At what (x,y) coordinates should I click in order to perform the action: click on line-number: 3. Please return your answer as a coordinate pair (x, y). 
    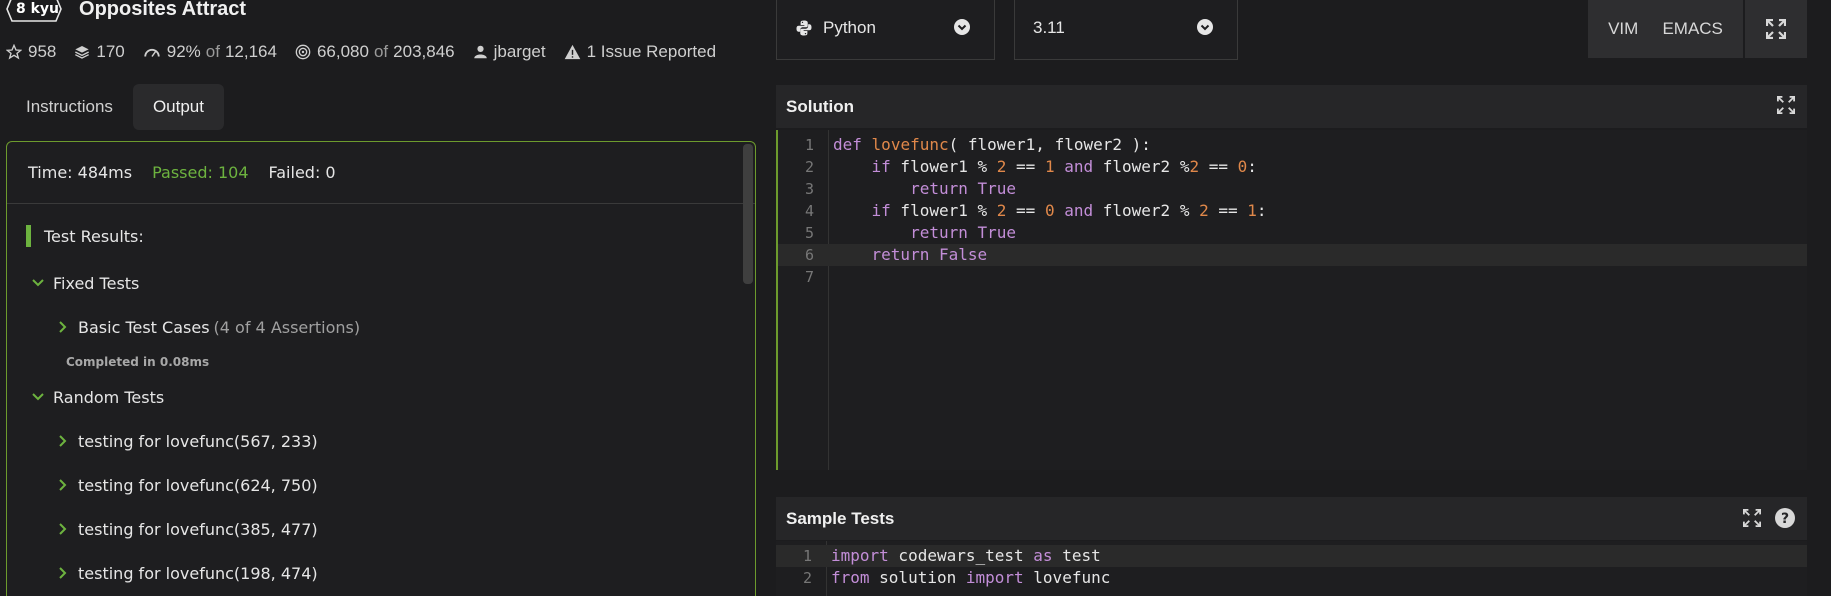
    Looking at the image, I should click on (809, 189).